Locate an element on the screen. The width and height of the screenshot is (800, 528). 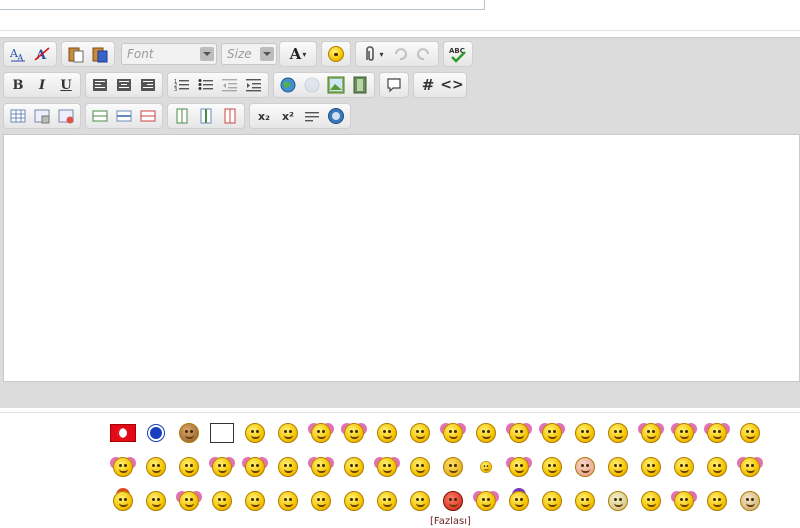
devil-smiley-icon is located at coordinates (452, 501).